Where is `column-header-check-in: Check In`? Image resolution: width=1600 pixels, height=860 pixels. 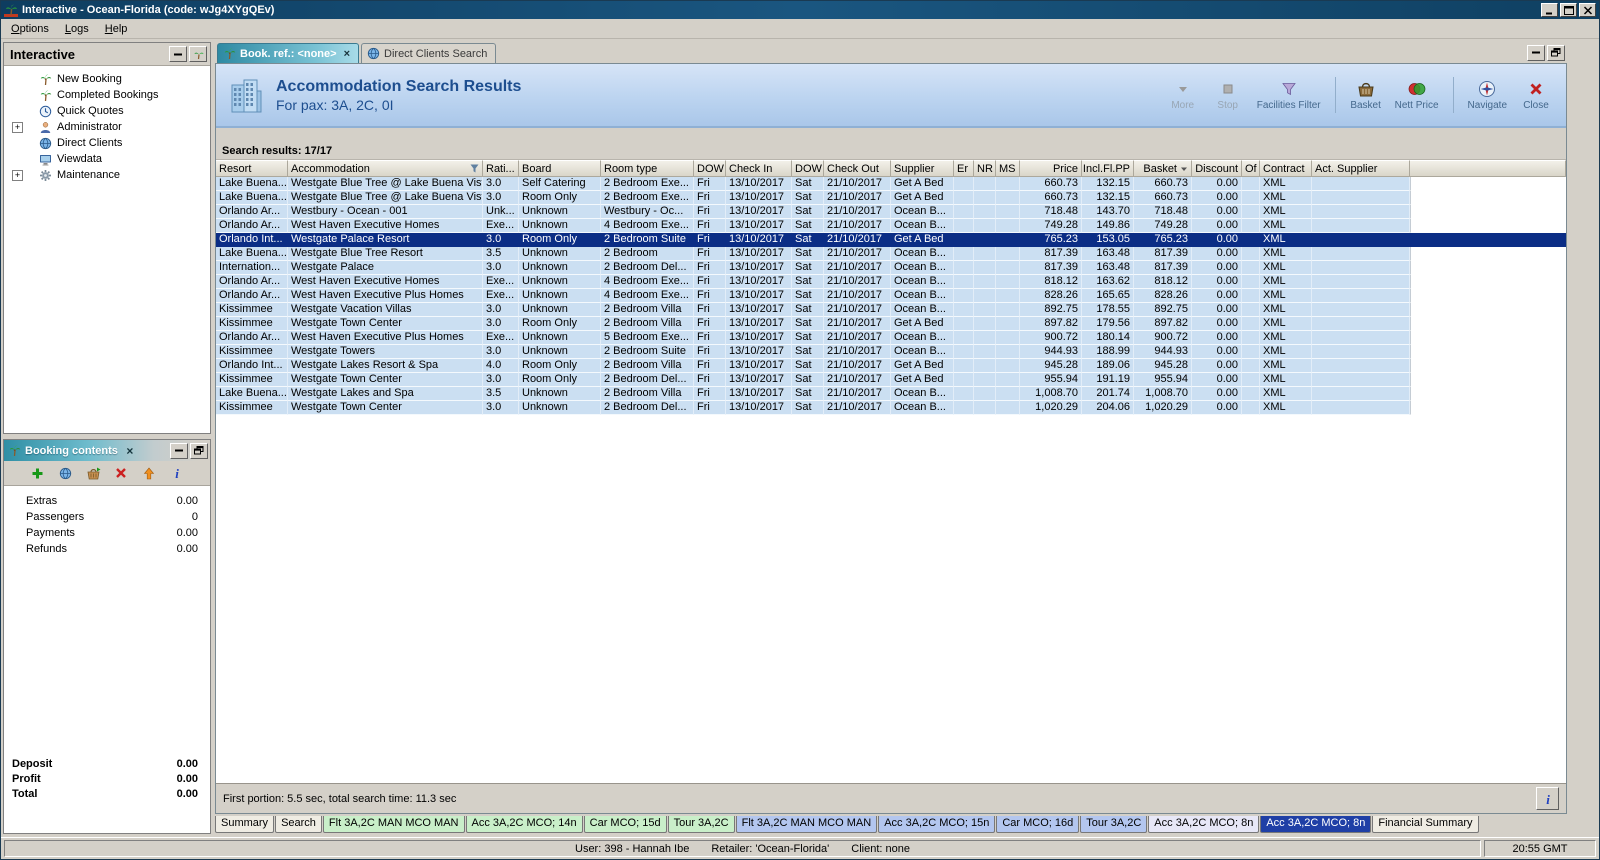 column-header-check-in: Check In is located at coordinates (759, 168).